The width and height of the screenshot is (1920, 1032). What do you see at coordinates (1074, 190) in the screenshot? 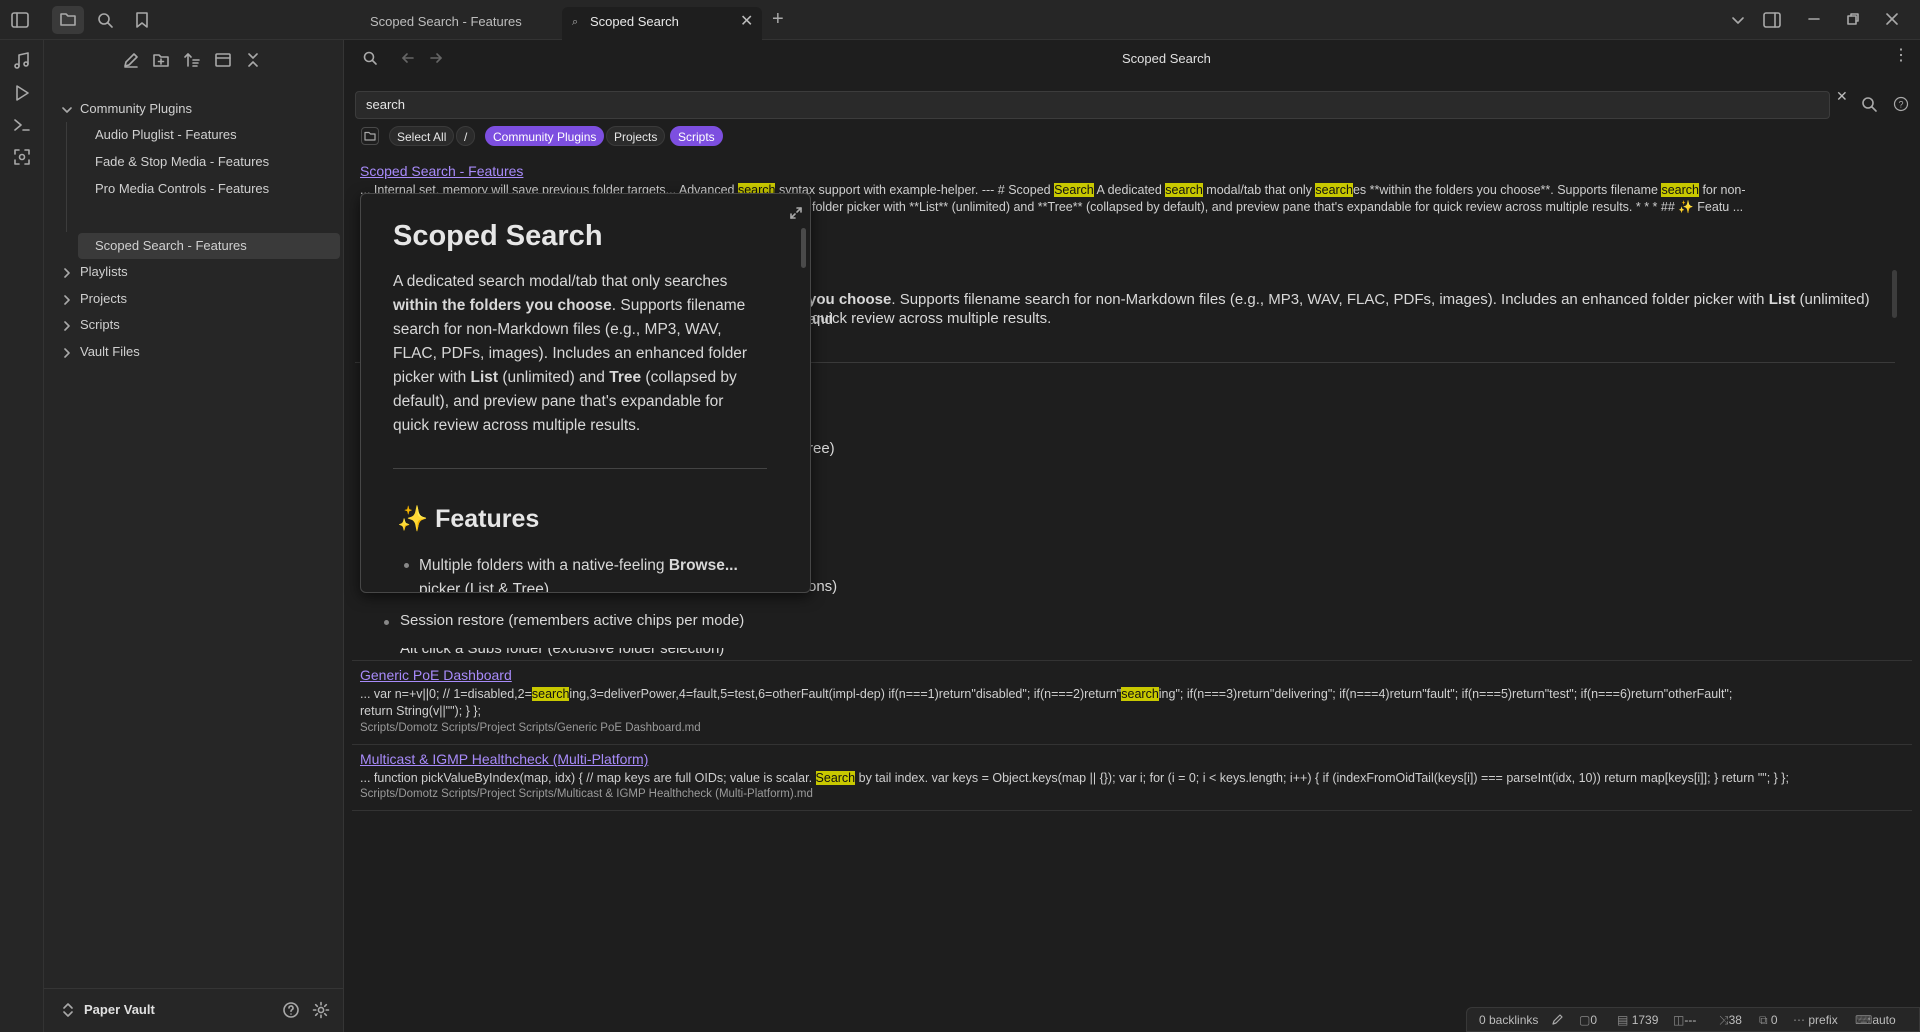
I see `match-highlight: Search` at bounding box center [1074, 190].